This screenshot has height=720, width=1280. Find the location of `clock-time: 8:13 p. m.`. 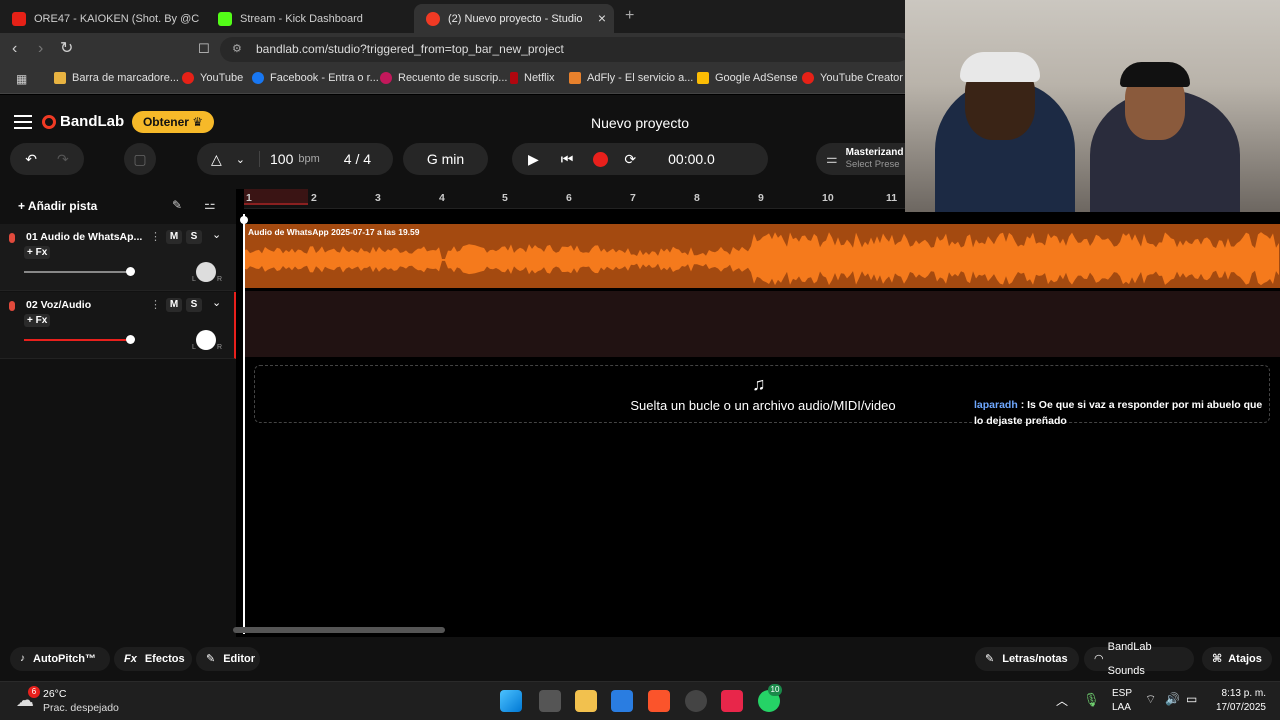

clock-time: 8:13 p. m. is located at coordinates (1237, 693).